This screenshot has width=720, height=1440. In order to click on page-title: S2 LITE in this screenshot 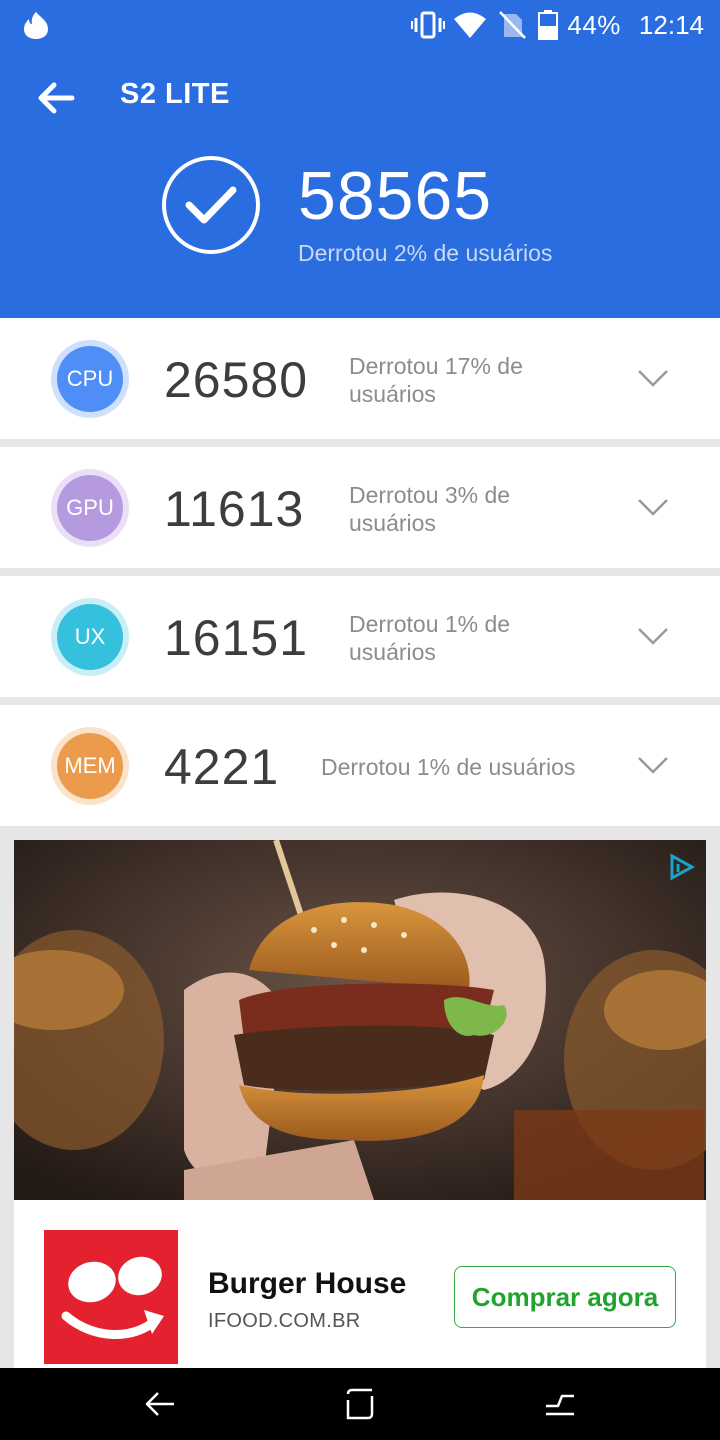, I will do `click(175, 94)`.